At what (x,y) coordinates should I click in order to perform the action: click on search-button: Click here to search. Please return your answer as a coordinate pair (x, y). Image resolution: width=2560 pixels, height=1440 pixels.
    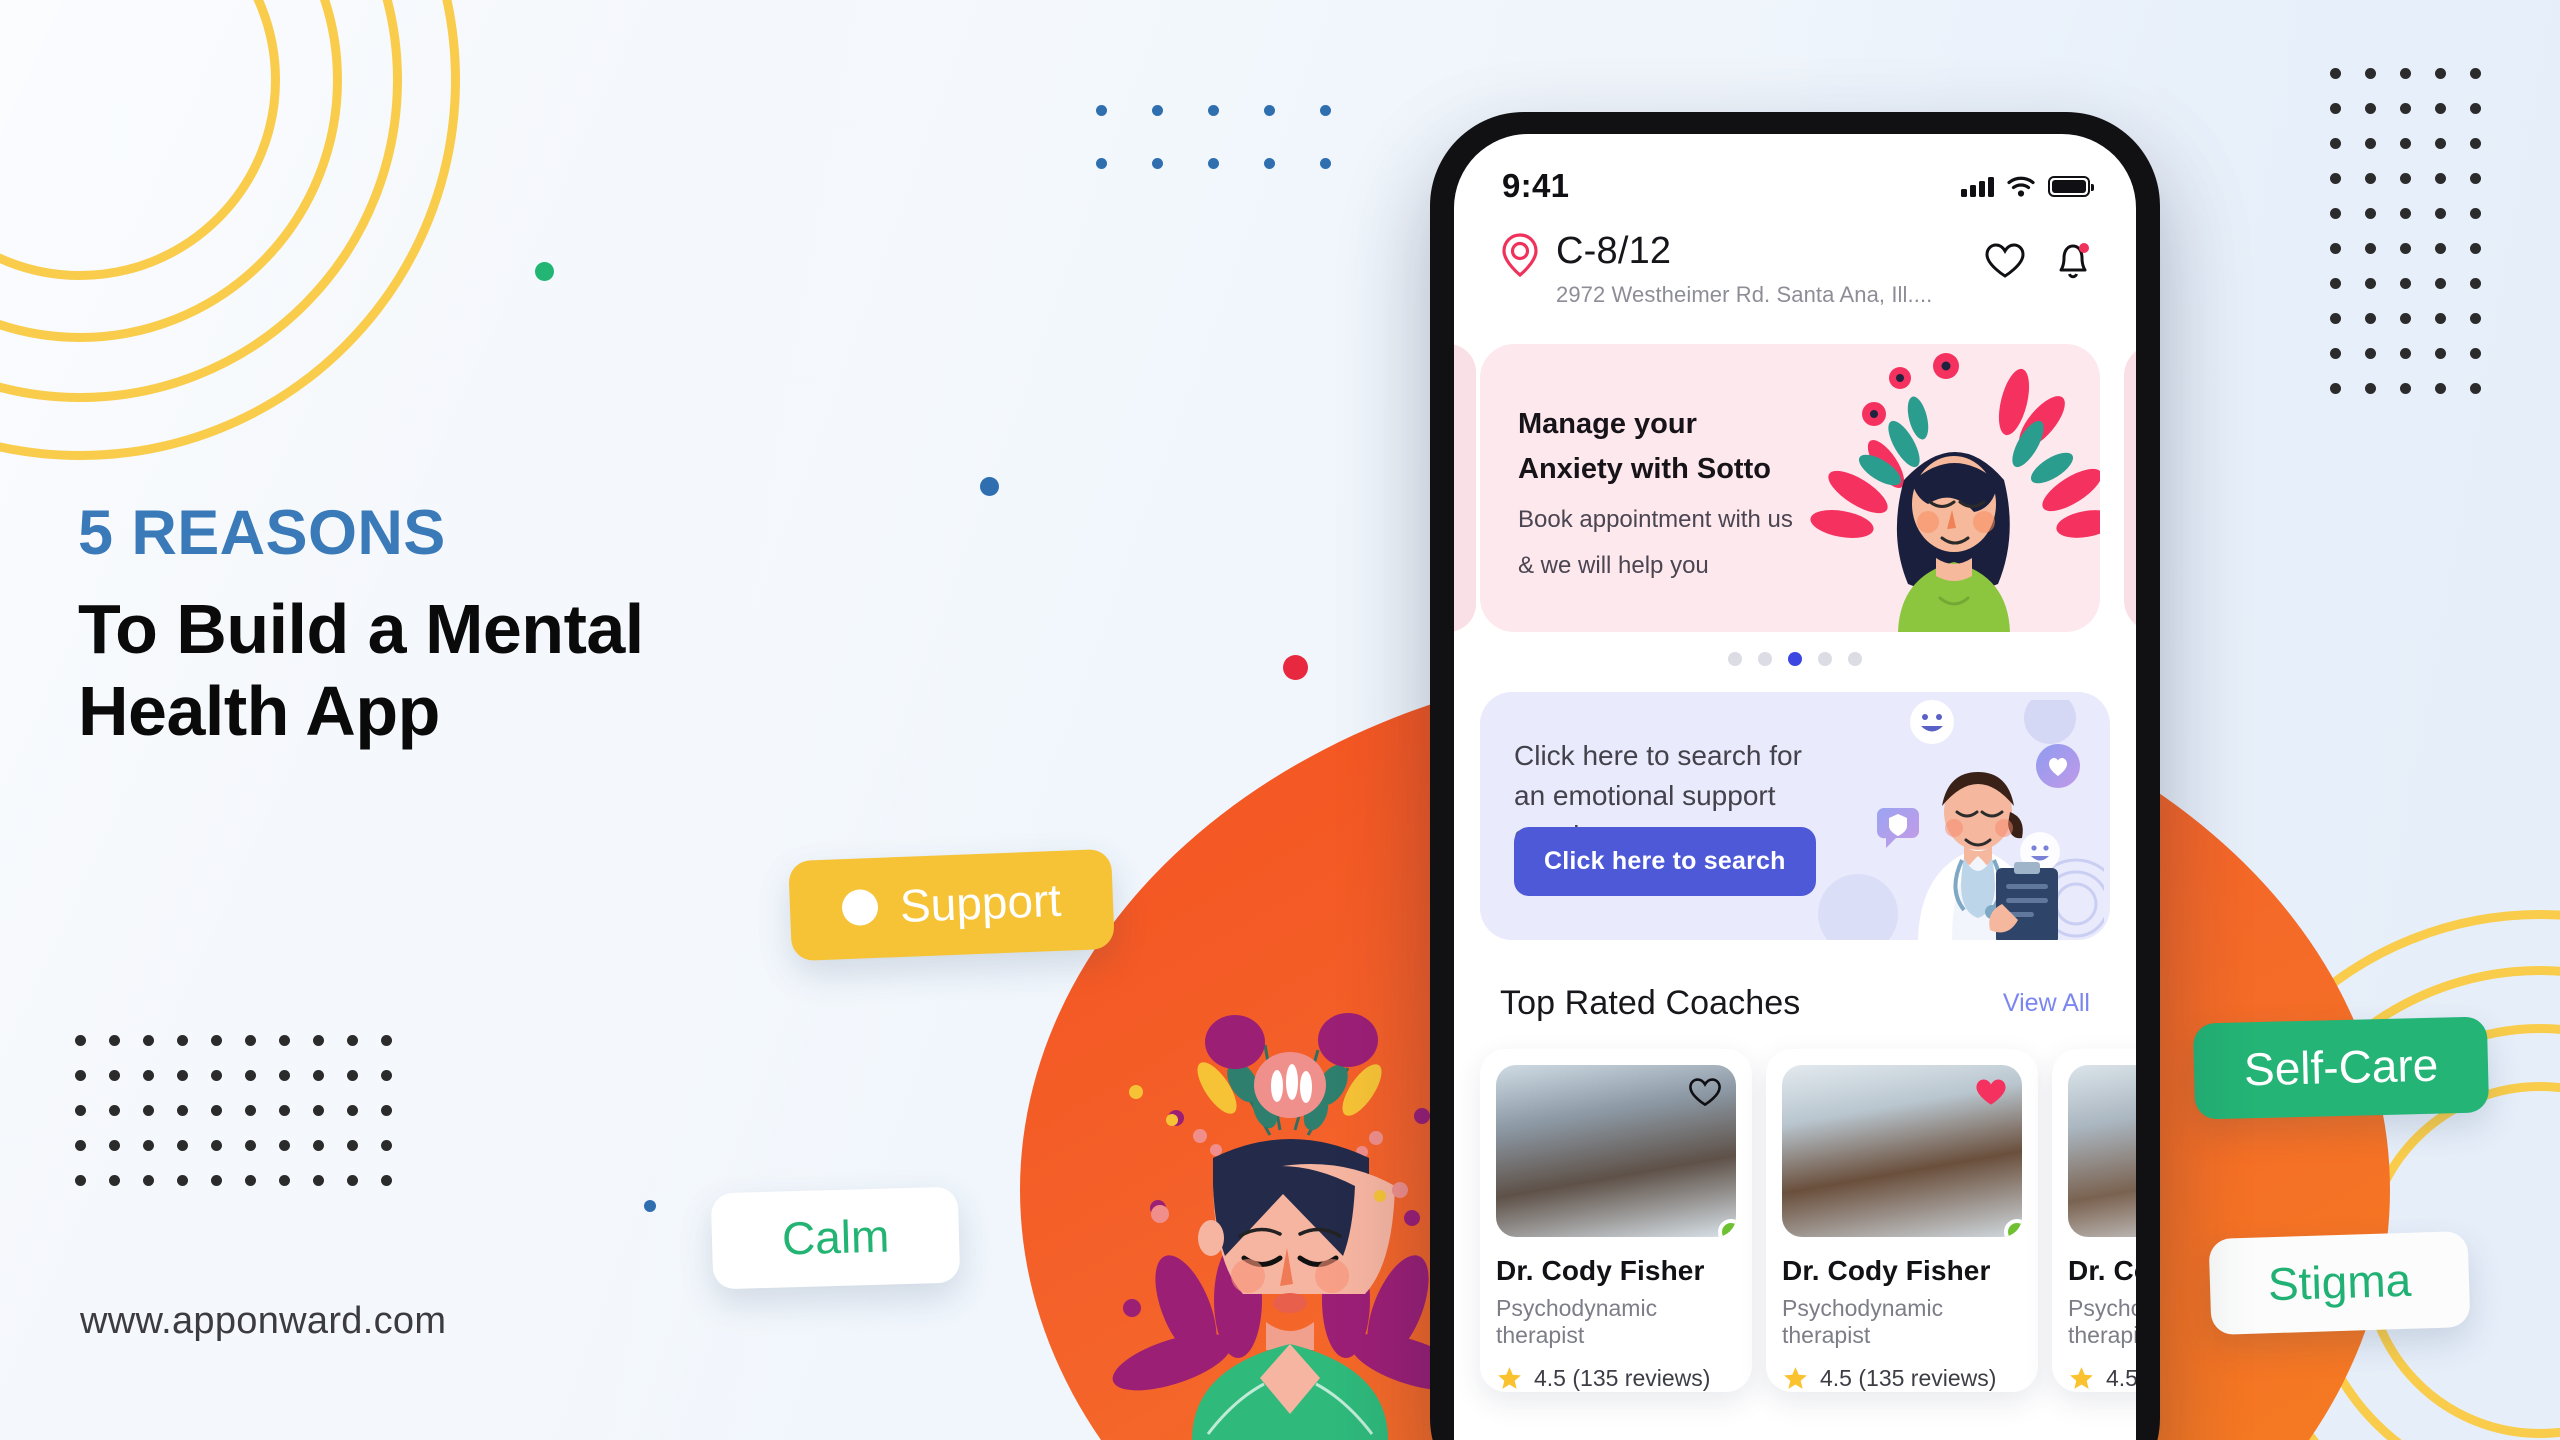
    Looking at the image, I should click on (1665, 861).